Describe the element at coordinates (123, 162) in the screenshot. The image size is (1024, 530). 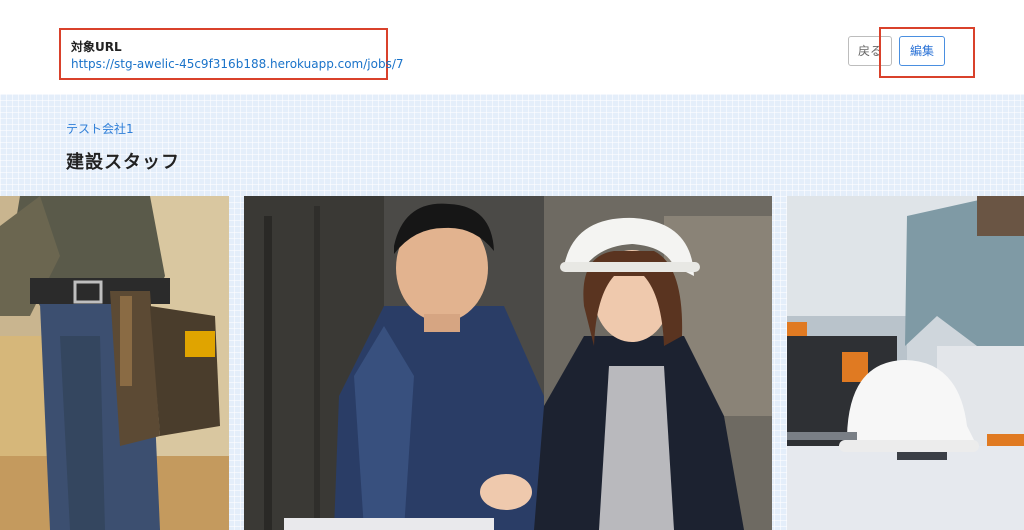
I see `job-title: 建設スタッフ` at that location.